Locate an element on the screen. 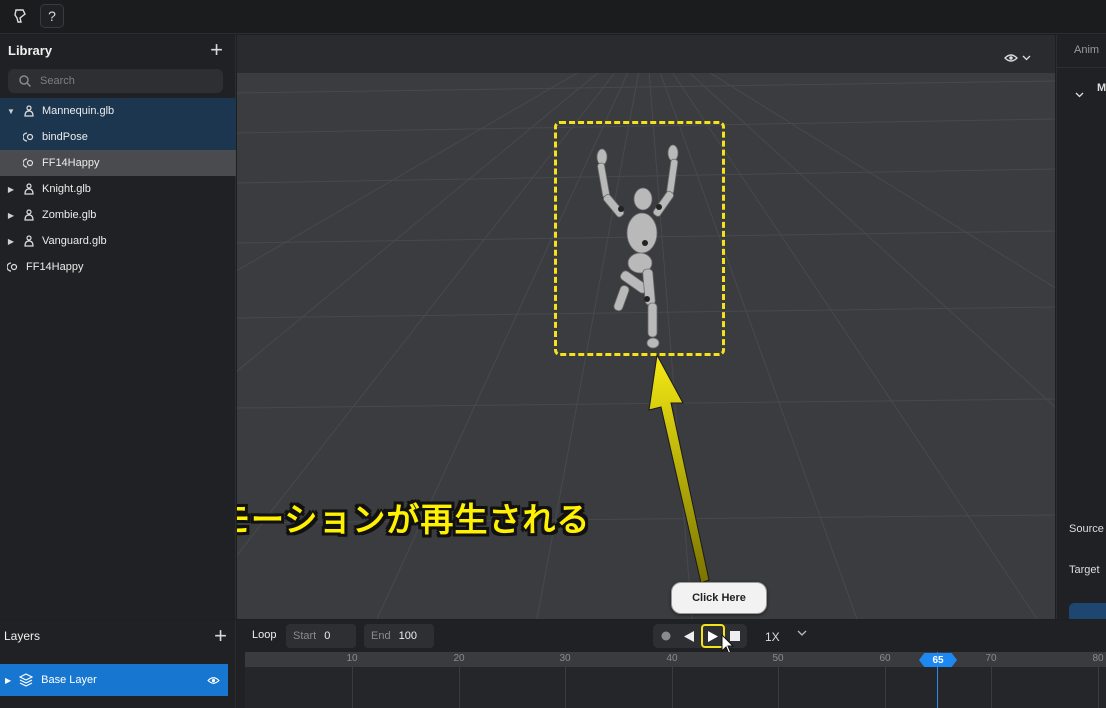 The width and height of the screenshot is (1106, 708). library-title: Library is located at coordinates (30, 50).